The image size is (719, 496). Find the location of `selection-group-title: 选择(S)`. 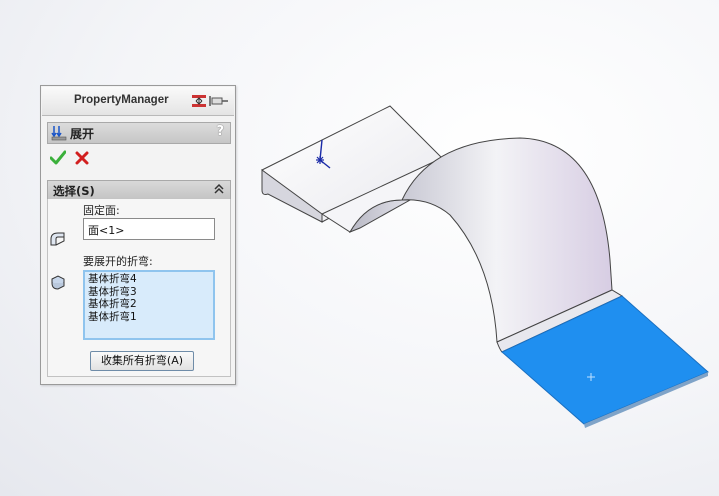

selection-group-title: 选择(S) is located at coordinates (74, 191).